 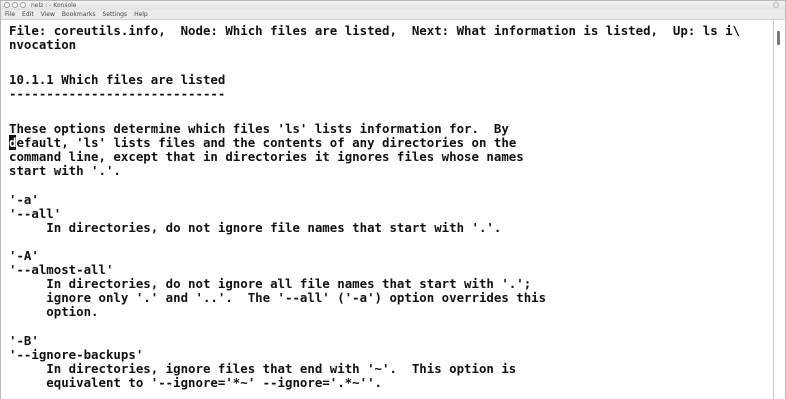 I want to click on section-underline: -----------------------------, so click(x=117, y=93).